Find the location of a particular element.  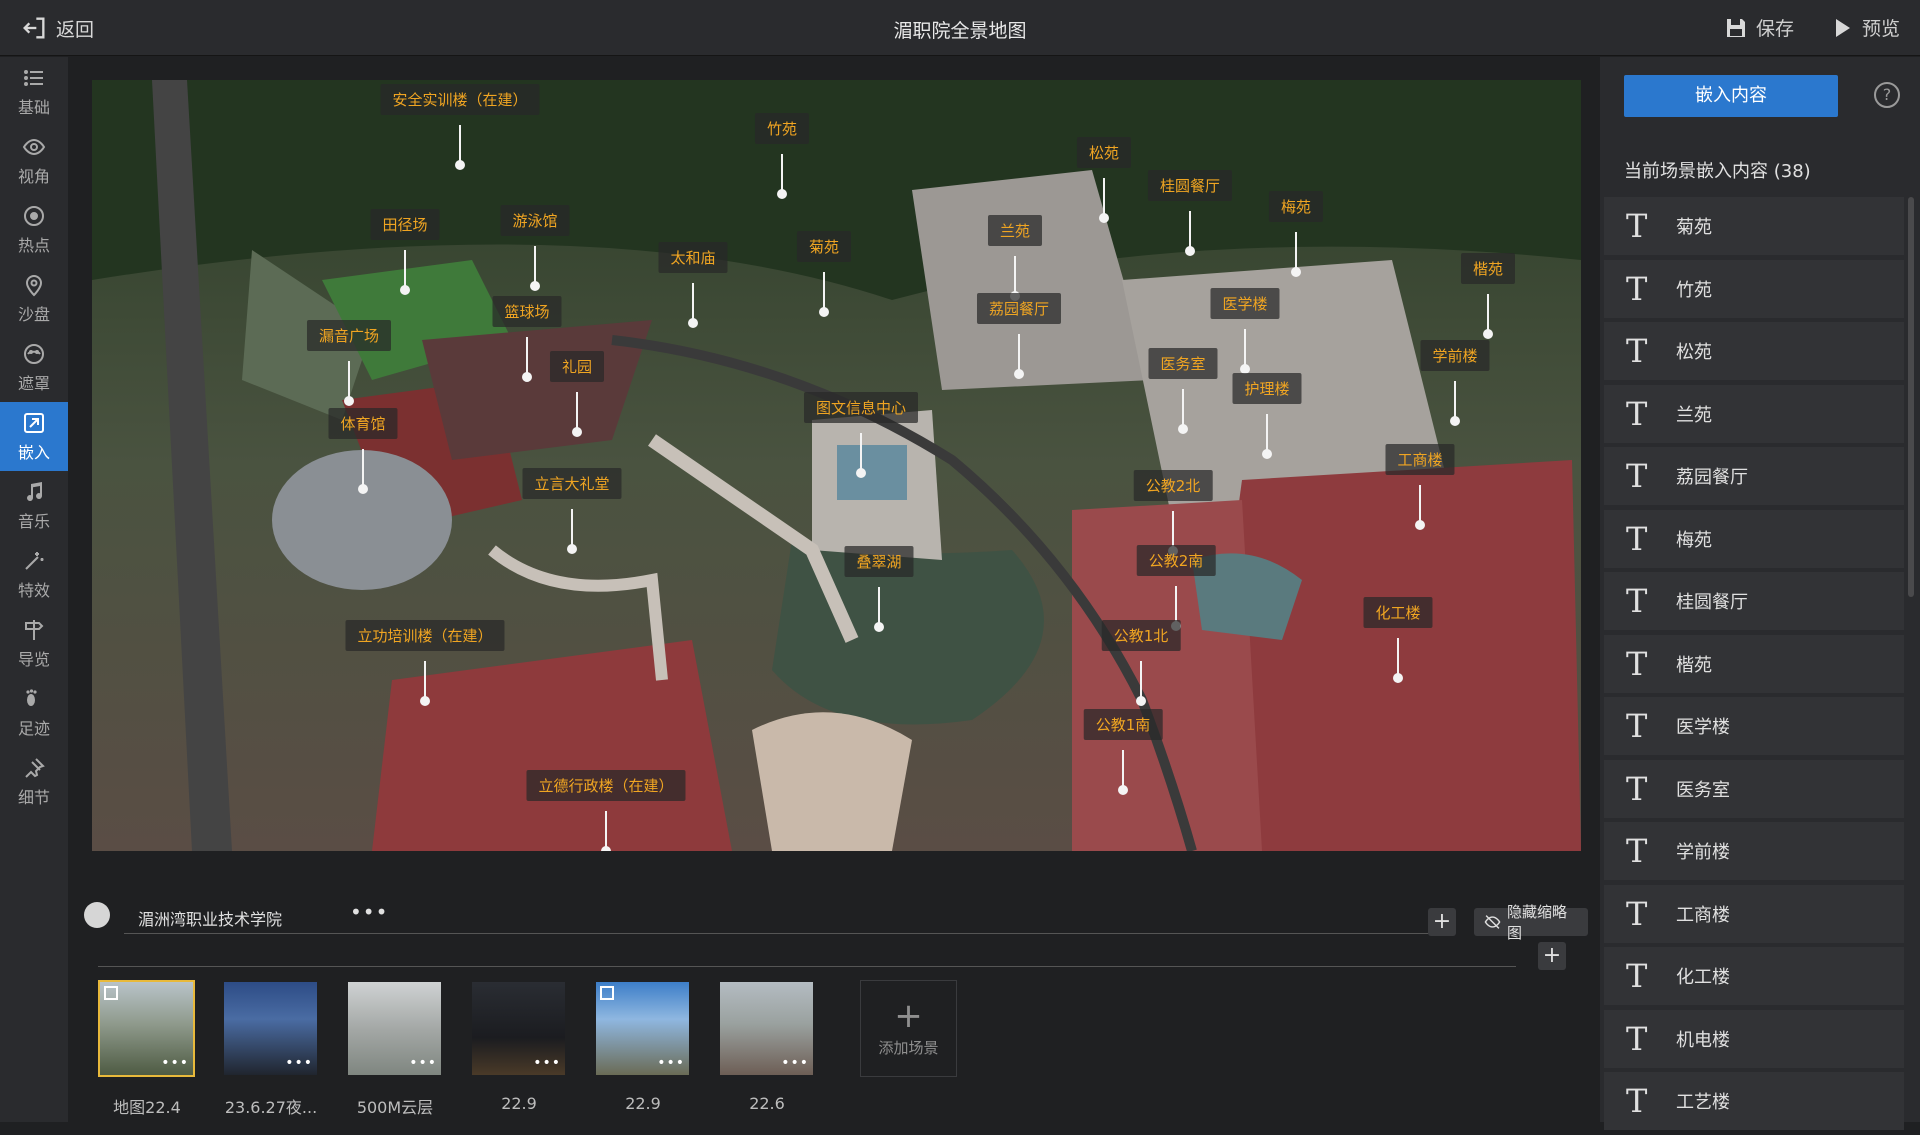

nav-item-hotspot: 热点 is located at coordinates (34, 229).